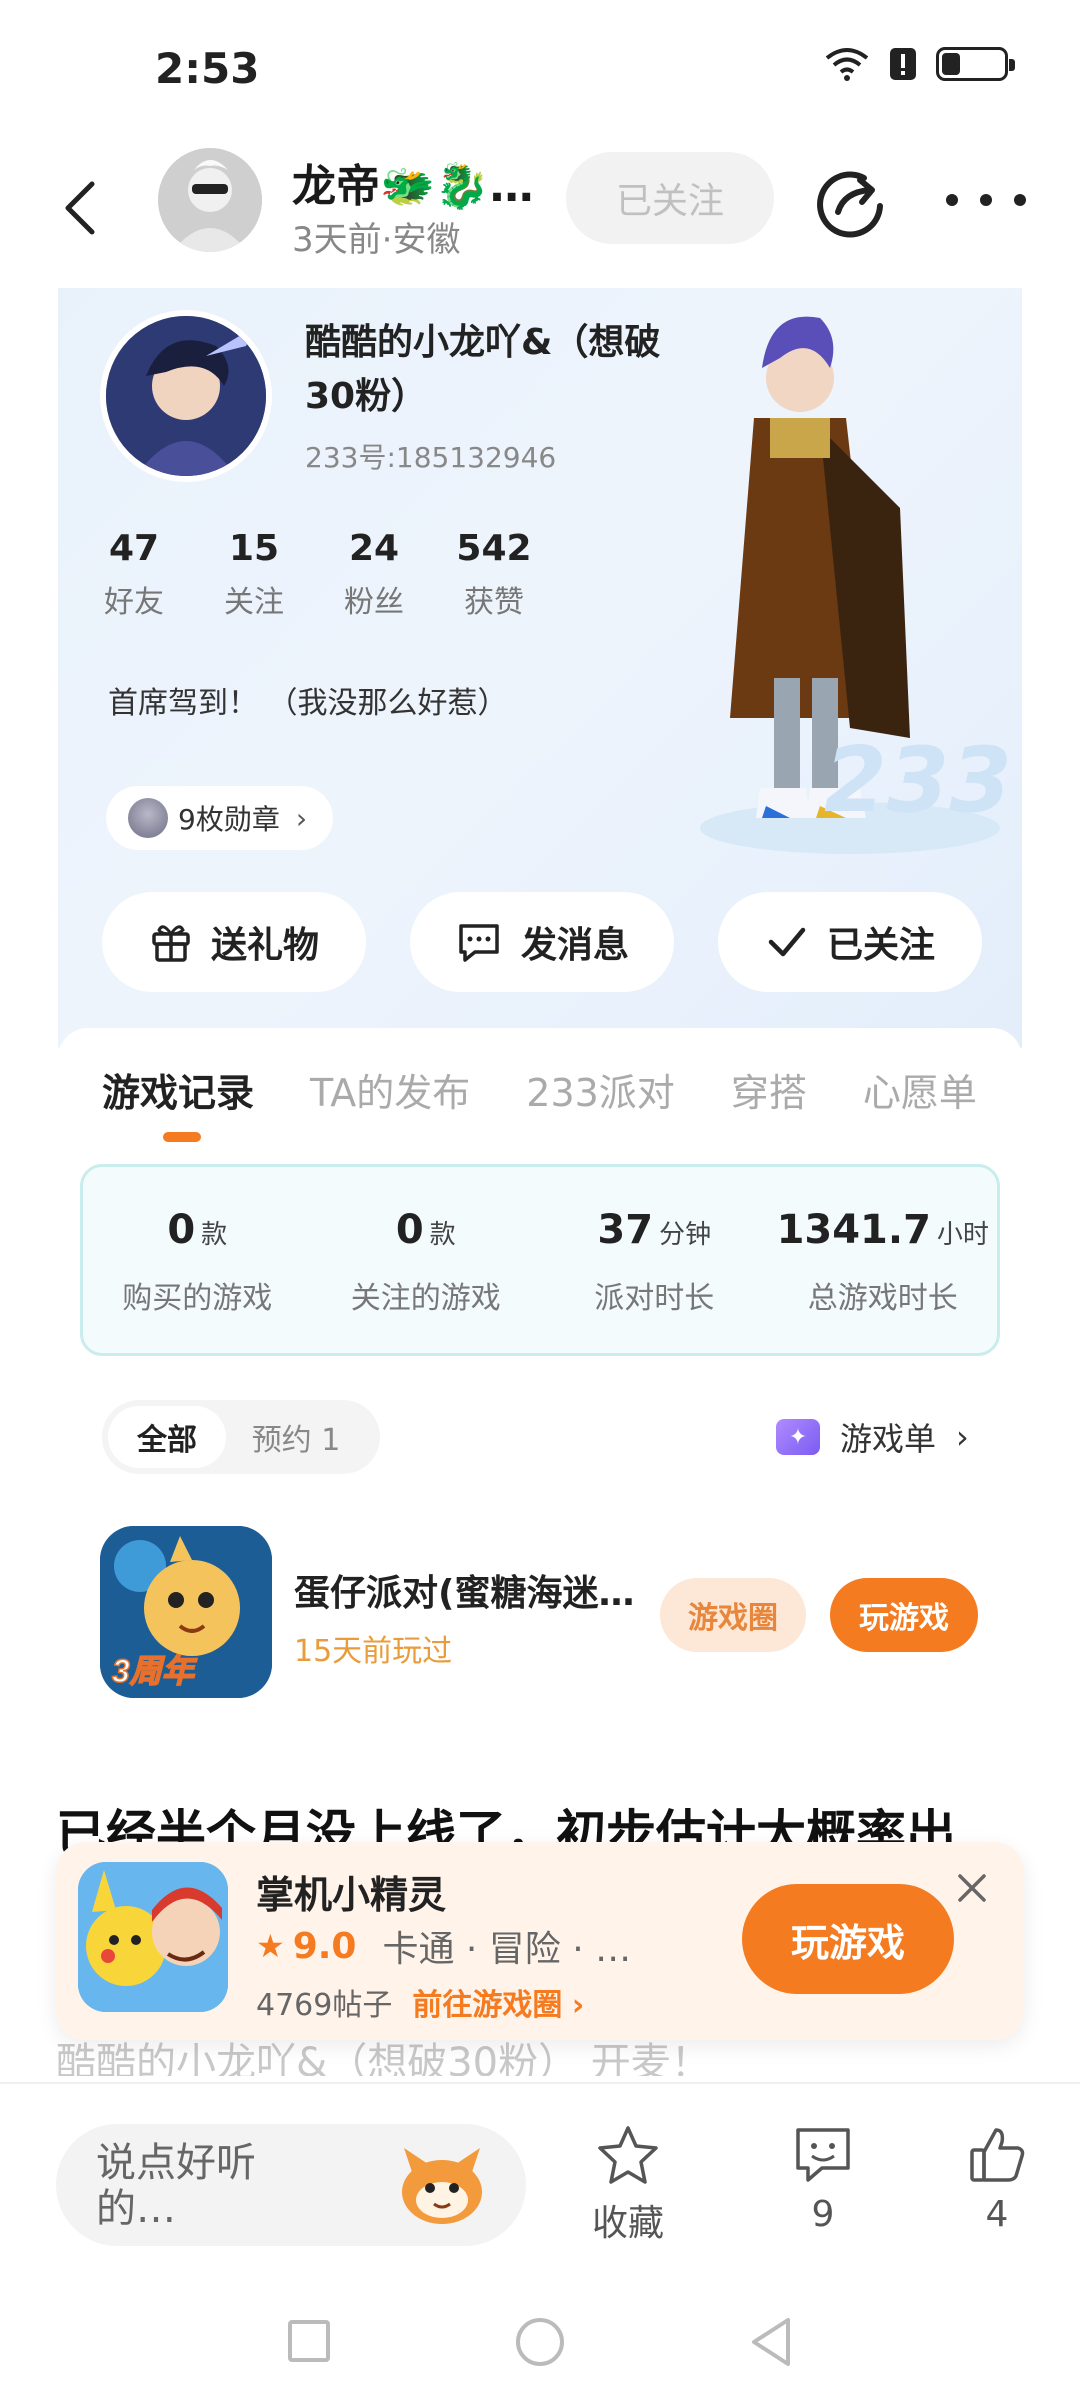 The width and height of the screenshot is (1080, 2400). What do you see at coordinates (186, 1612) in the screenshot?
I see `game-icon: 3周年` at bounding box center [186, 1612].